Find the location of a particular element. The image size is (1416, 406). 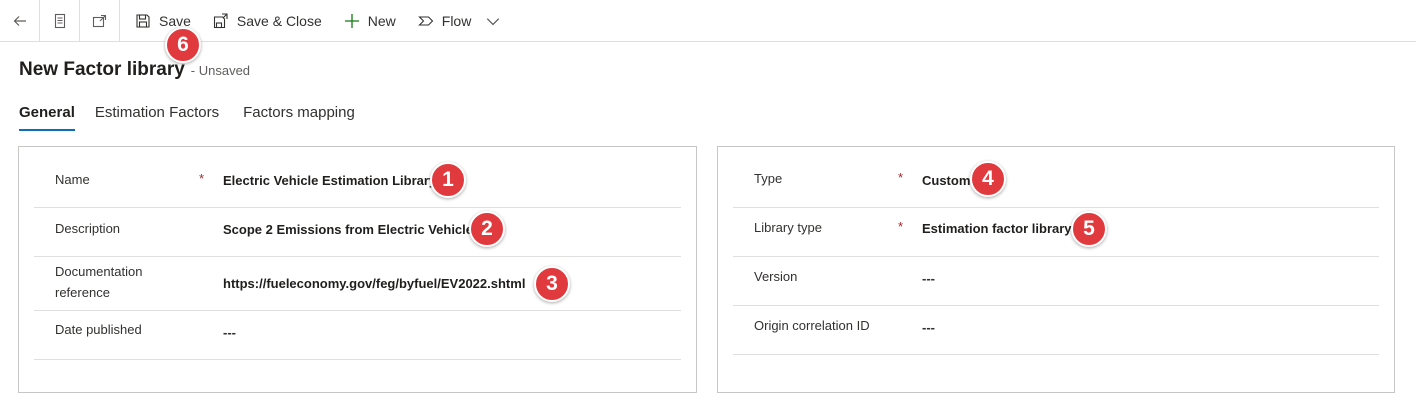

field-row-origin-correlation-id: Origin correlation ID --- is located at coordinates (1056, 330).